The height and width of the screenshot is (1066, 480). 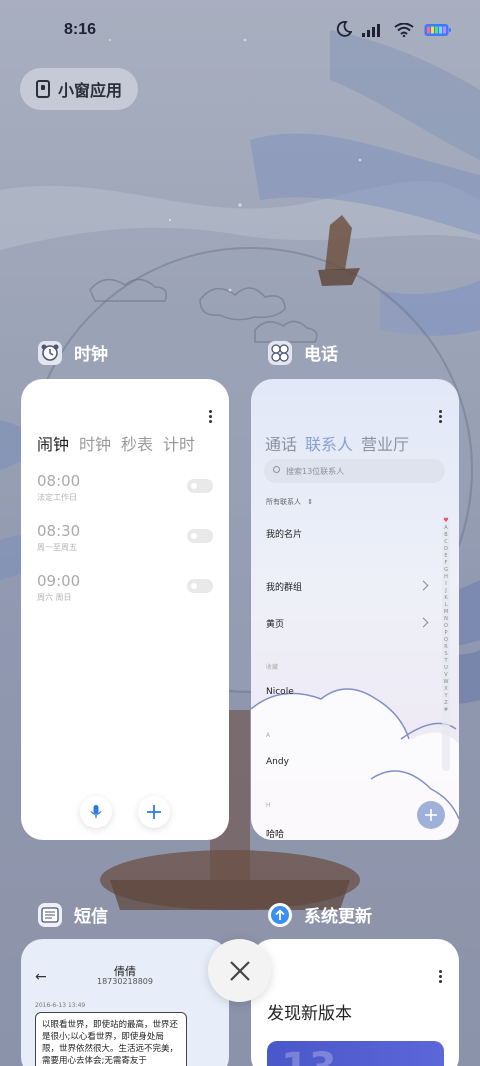 What do you see at coordinates (445, 598) in the screenshot?
I see `alphabet-index-letter: K` at bounding box center [445, 598].